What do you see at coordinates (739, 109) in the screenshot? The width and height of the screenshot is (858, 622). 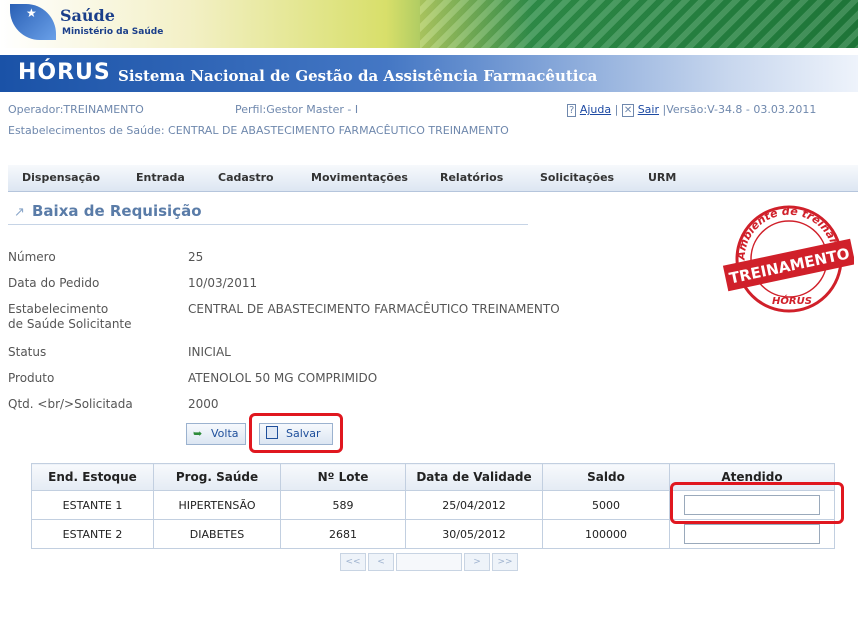 I see `version-text: |Versão:V-34.8 - 03.03.2011` at bounding box center [739, 109].